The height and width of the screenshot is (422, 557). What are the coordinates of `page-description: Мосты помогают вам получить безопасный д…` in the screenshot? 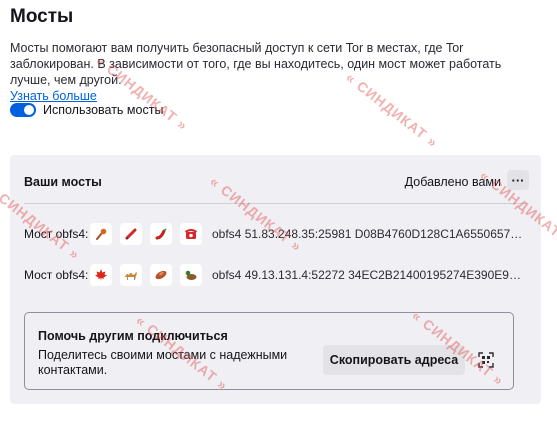 It's located at (277, 72).